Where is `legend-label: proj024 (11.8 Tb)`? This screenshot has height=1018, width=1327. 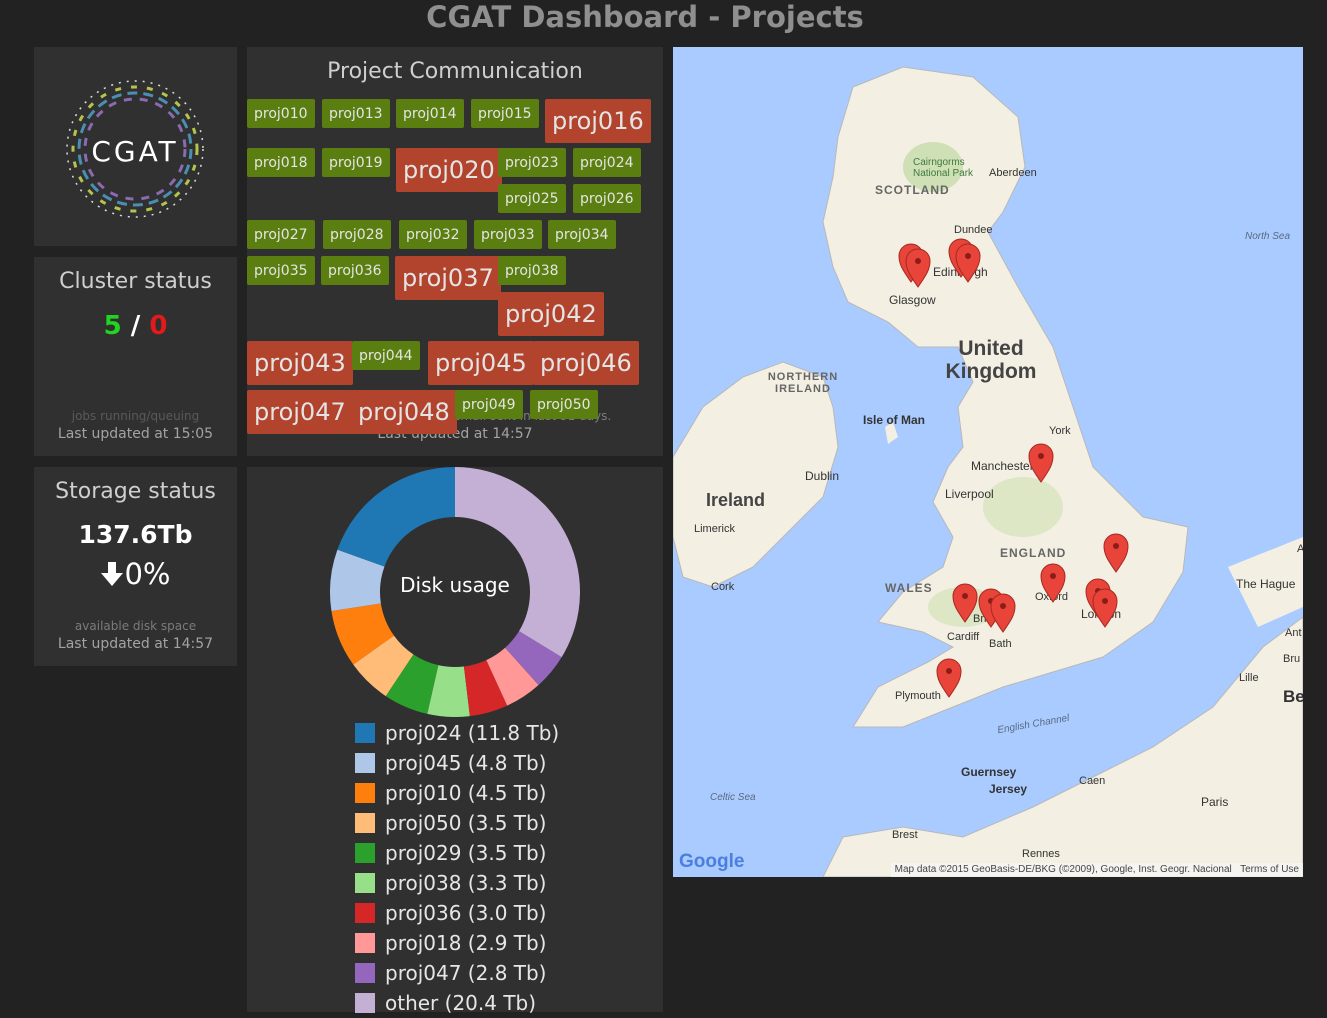
legend-label: proj024 (11.8 Tb) is located at coordinates (472, 733).